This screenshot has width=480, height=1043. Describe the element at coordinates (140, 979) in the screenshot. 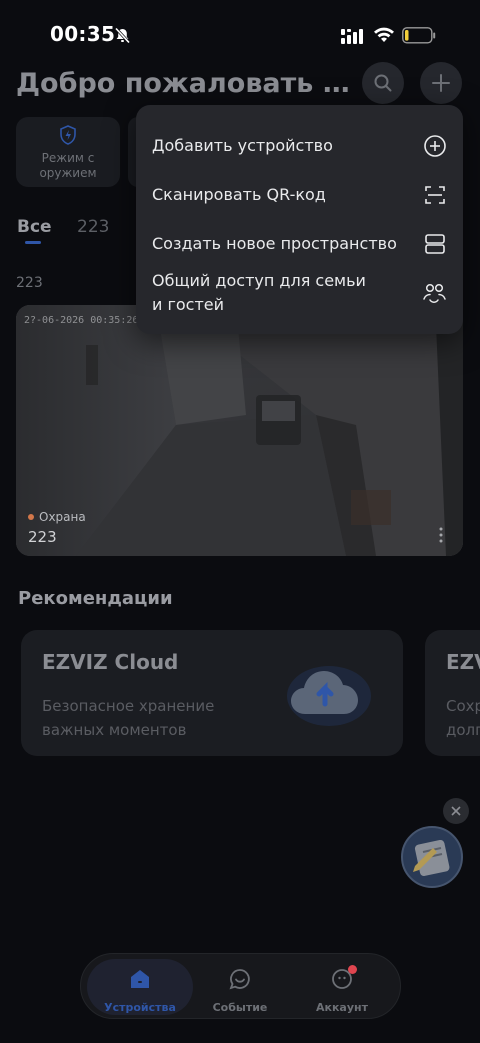

I see `home-icon` at that location.